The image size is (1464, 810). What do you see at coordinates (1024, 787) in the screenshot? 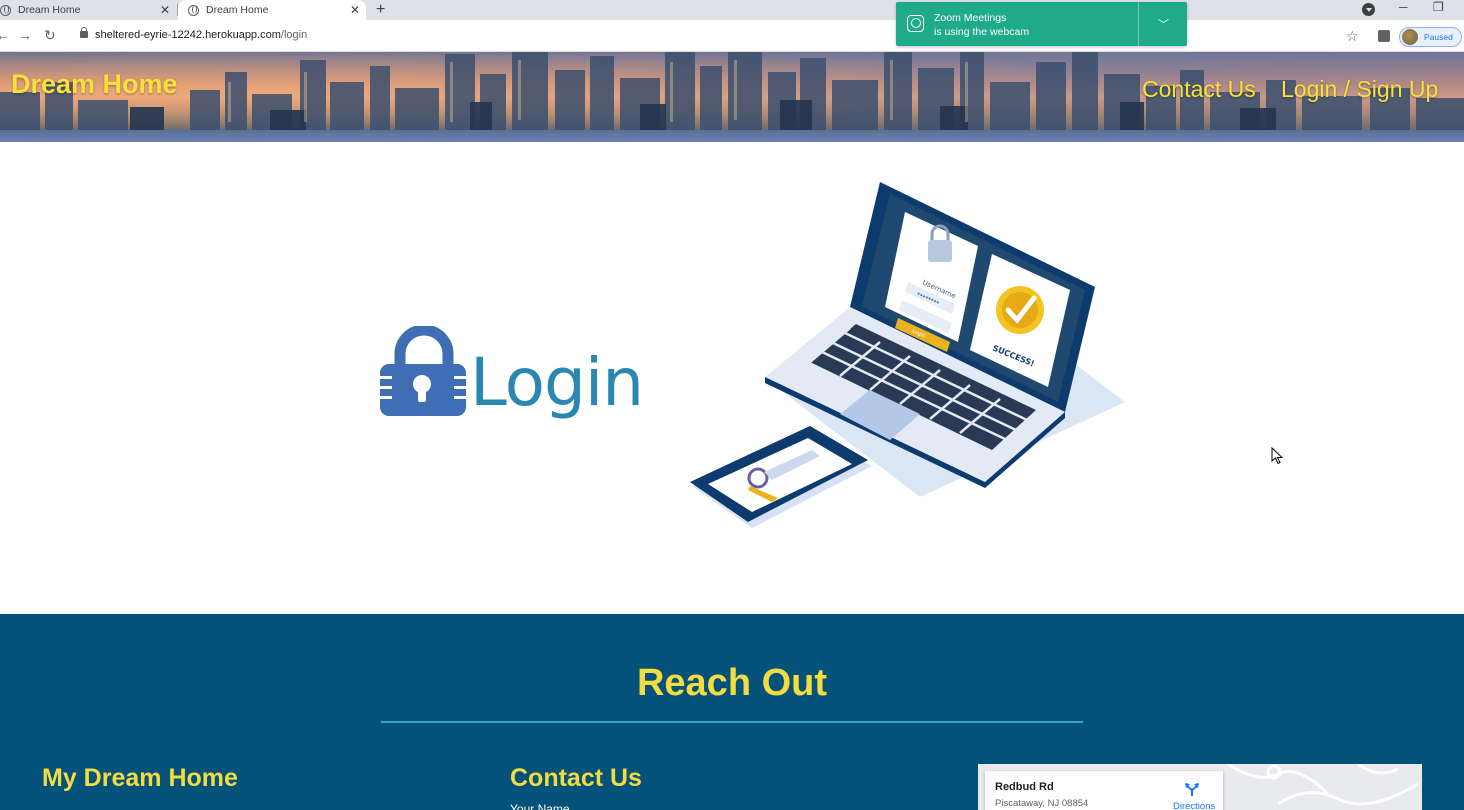
I see `map-road-name: Redbud Rd` at bounding box center [1024, 787].